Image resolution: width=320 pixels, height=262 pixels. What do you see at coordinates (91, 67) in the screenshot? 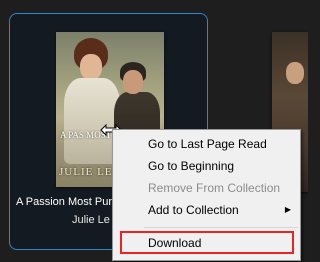
I see `cover-figure-woman-face` at bounding box center [91, 67].